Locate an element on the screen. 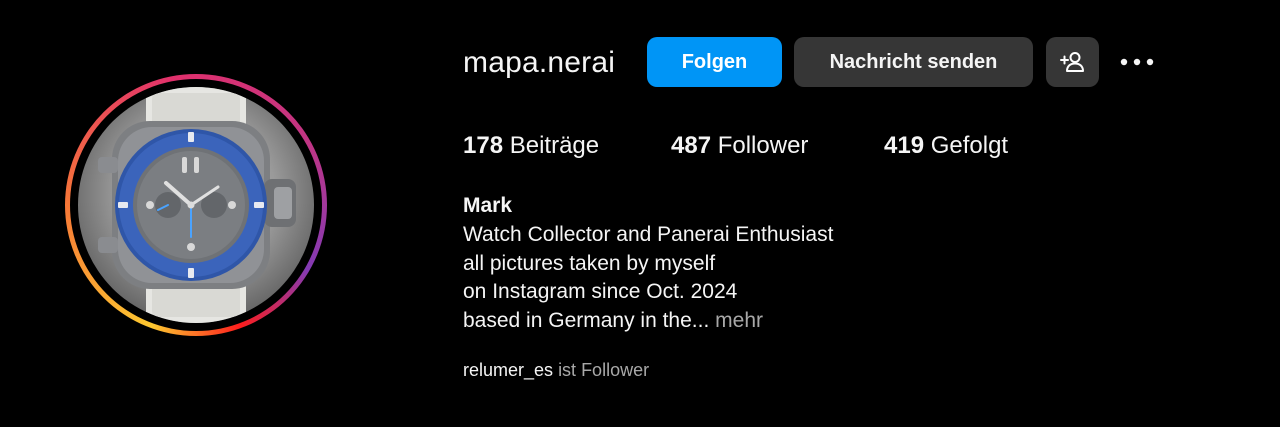  send-message-button-label: Nachricht senden is located at coordinates (913, 61).